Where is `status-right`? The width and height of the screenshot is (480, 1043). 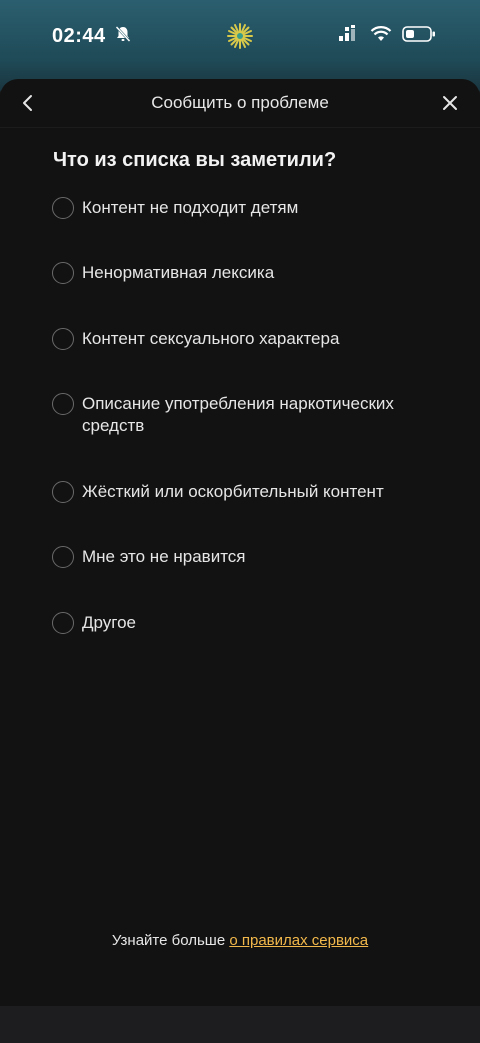 status-right is located at coordinates (387, 36).